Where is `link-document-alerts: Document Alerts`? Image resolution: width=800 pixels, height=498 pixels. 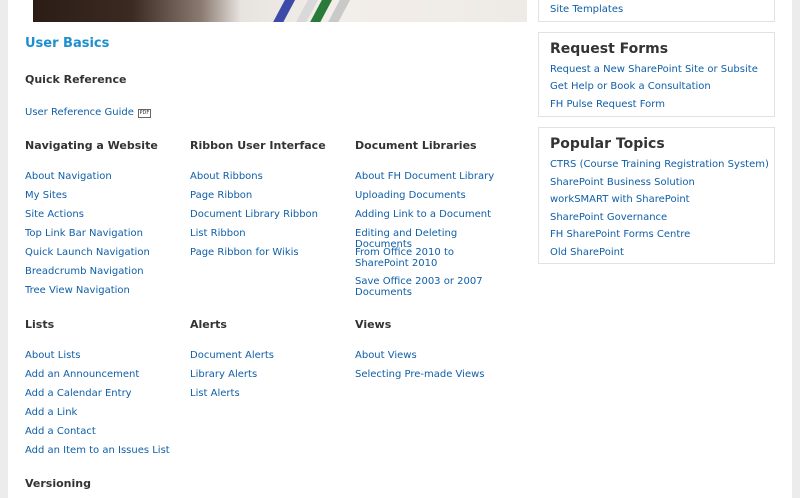 link-document-alerts: Document Alerts is located at coordinates (270, 355).